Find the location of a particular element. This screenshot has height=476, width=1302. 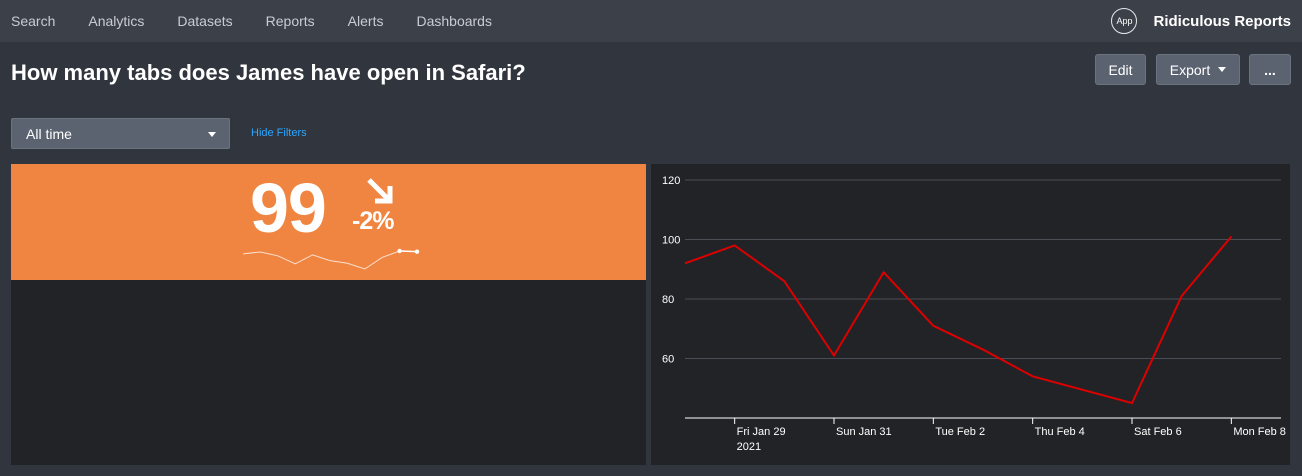

x-tick-label: Mon Feb 8 is located at coordinates (1259, 432).